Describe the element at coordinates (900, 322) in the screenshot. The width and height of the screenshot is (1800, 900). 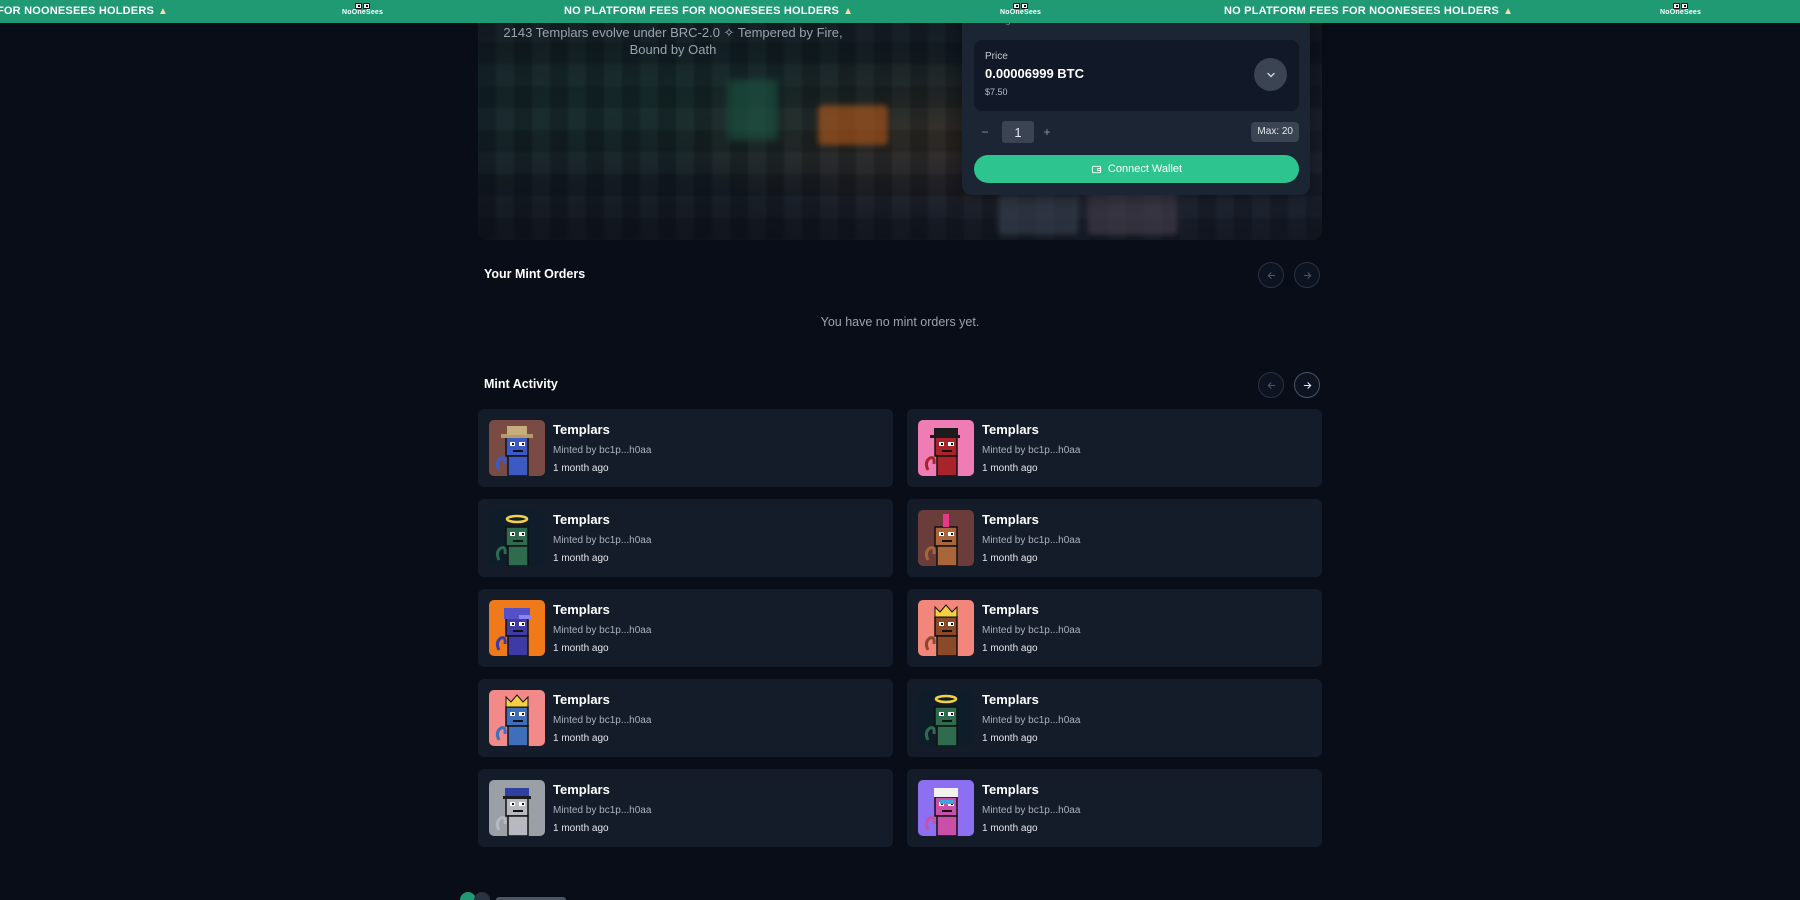
I see `empty-orders-message: You have no mint orders yet.` at that location.